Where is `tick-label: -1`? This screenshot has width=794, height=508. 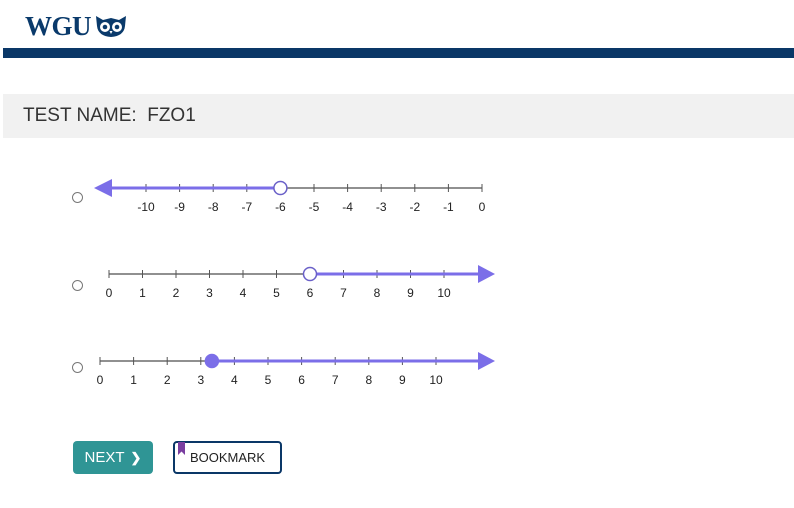
tick-label: -1 is located at coordinates (448, 207).